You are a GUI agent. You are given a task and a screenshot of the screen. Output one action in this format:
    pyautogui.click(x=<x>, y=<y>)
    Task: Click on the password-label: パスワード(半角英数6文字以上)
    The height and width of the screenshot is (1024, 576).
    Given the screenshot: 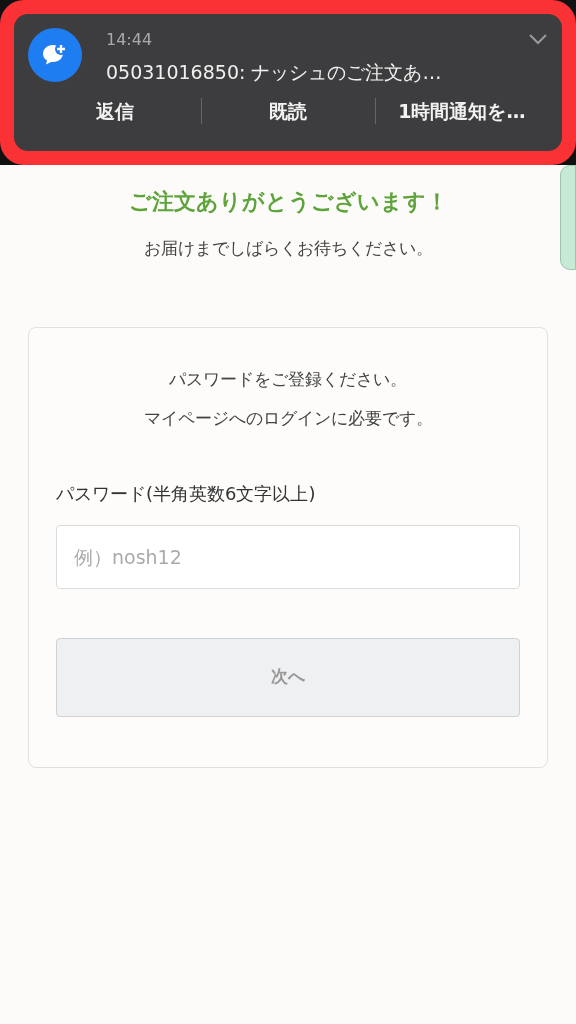 What is the action you would take?
    pyautogui.click(x=186, y=493)
    